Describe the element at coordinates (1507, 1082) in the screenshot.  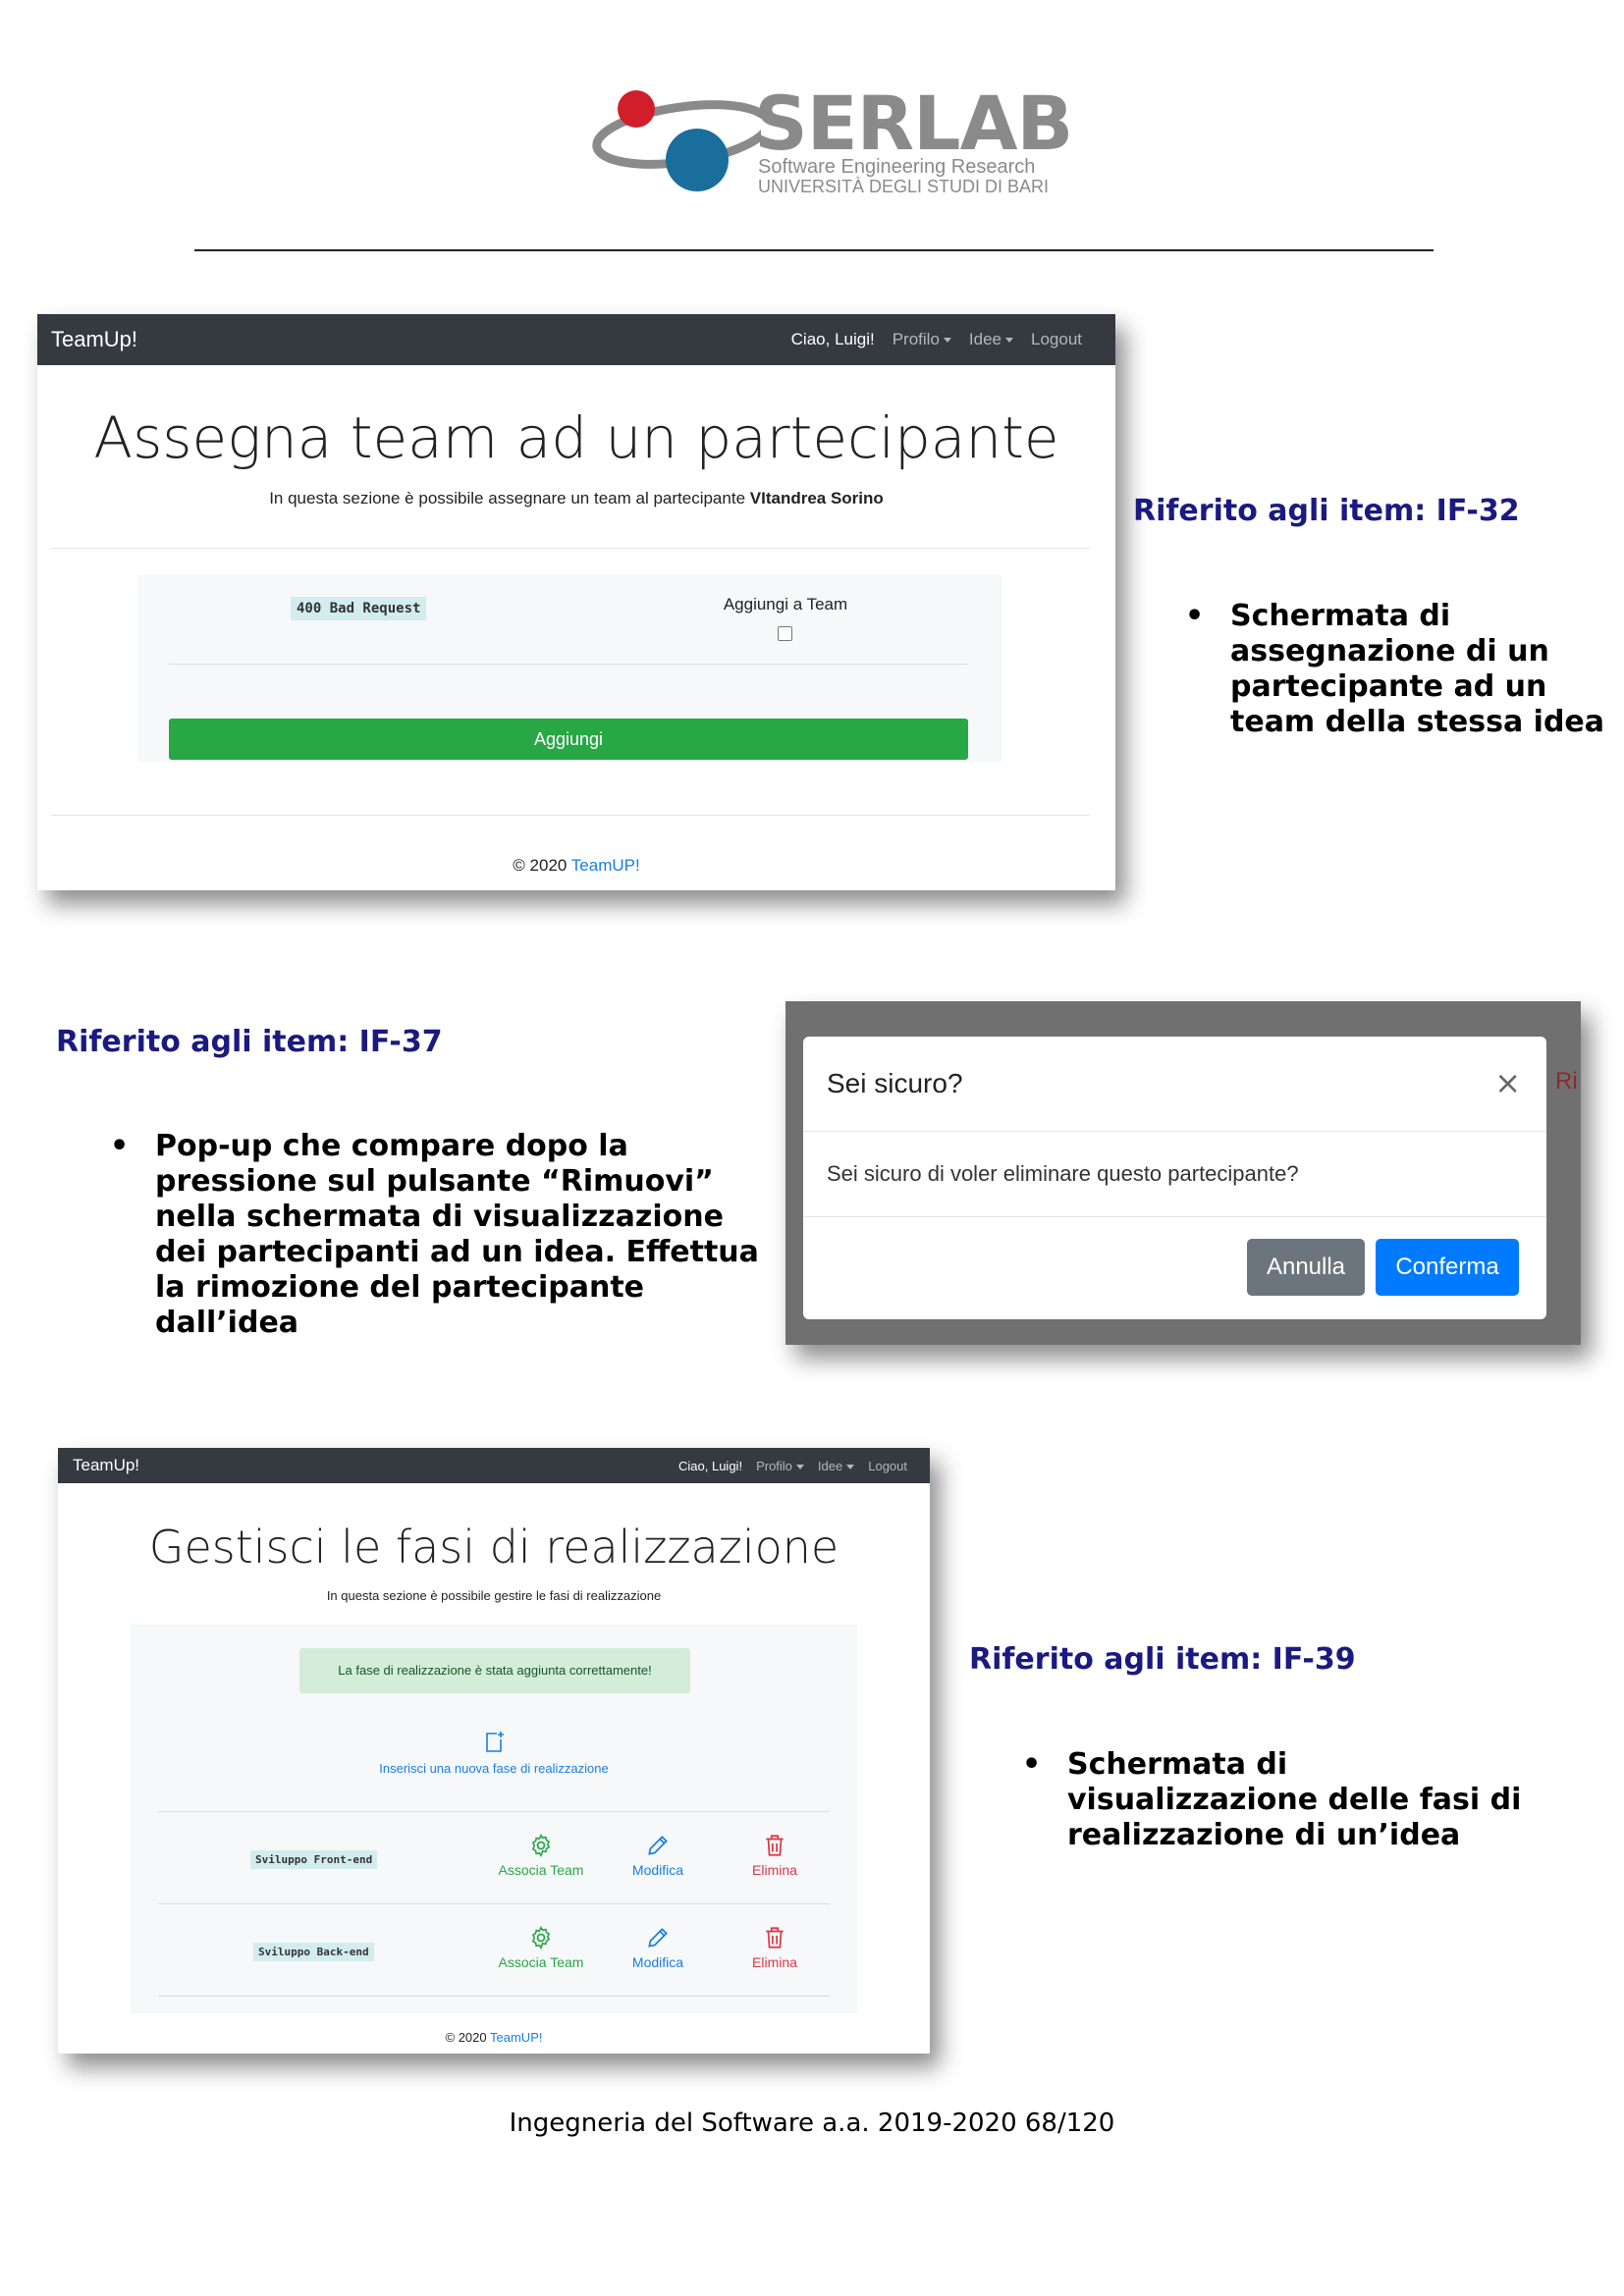
I see `close-icon: ×` at that location.